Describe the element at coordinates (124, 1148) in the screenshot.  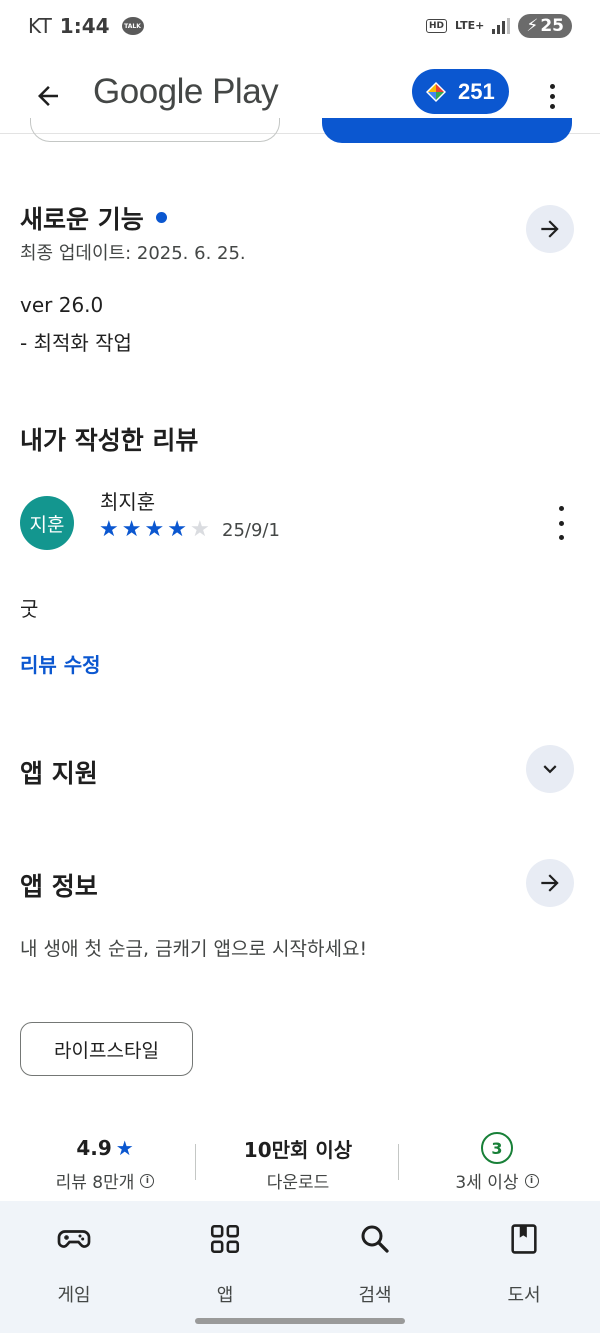
I see `star-icon: ★` at that location.